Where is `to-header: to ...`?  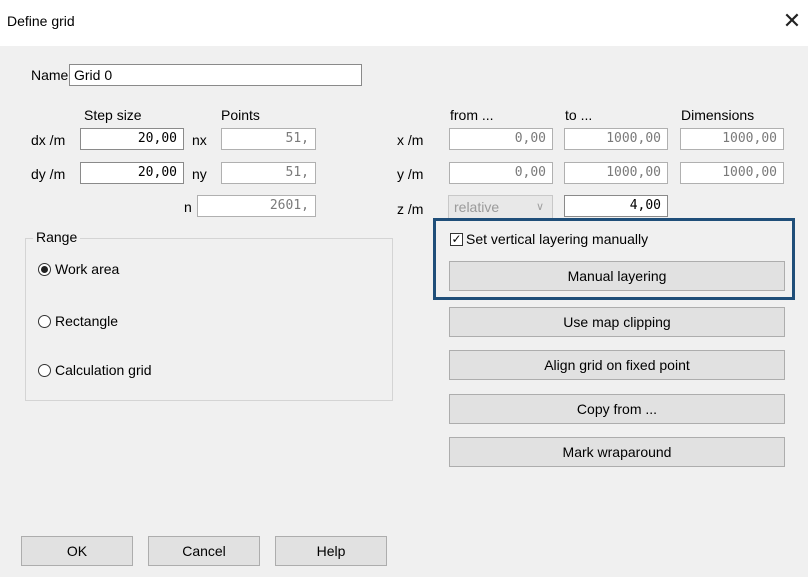
to-header: to ... is located at coordinates (579, 115).